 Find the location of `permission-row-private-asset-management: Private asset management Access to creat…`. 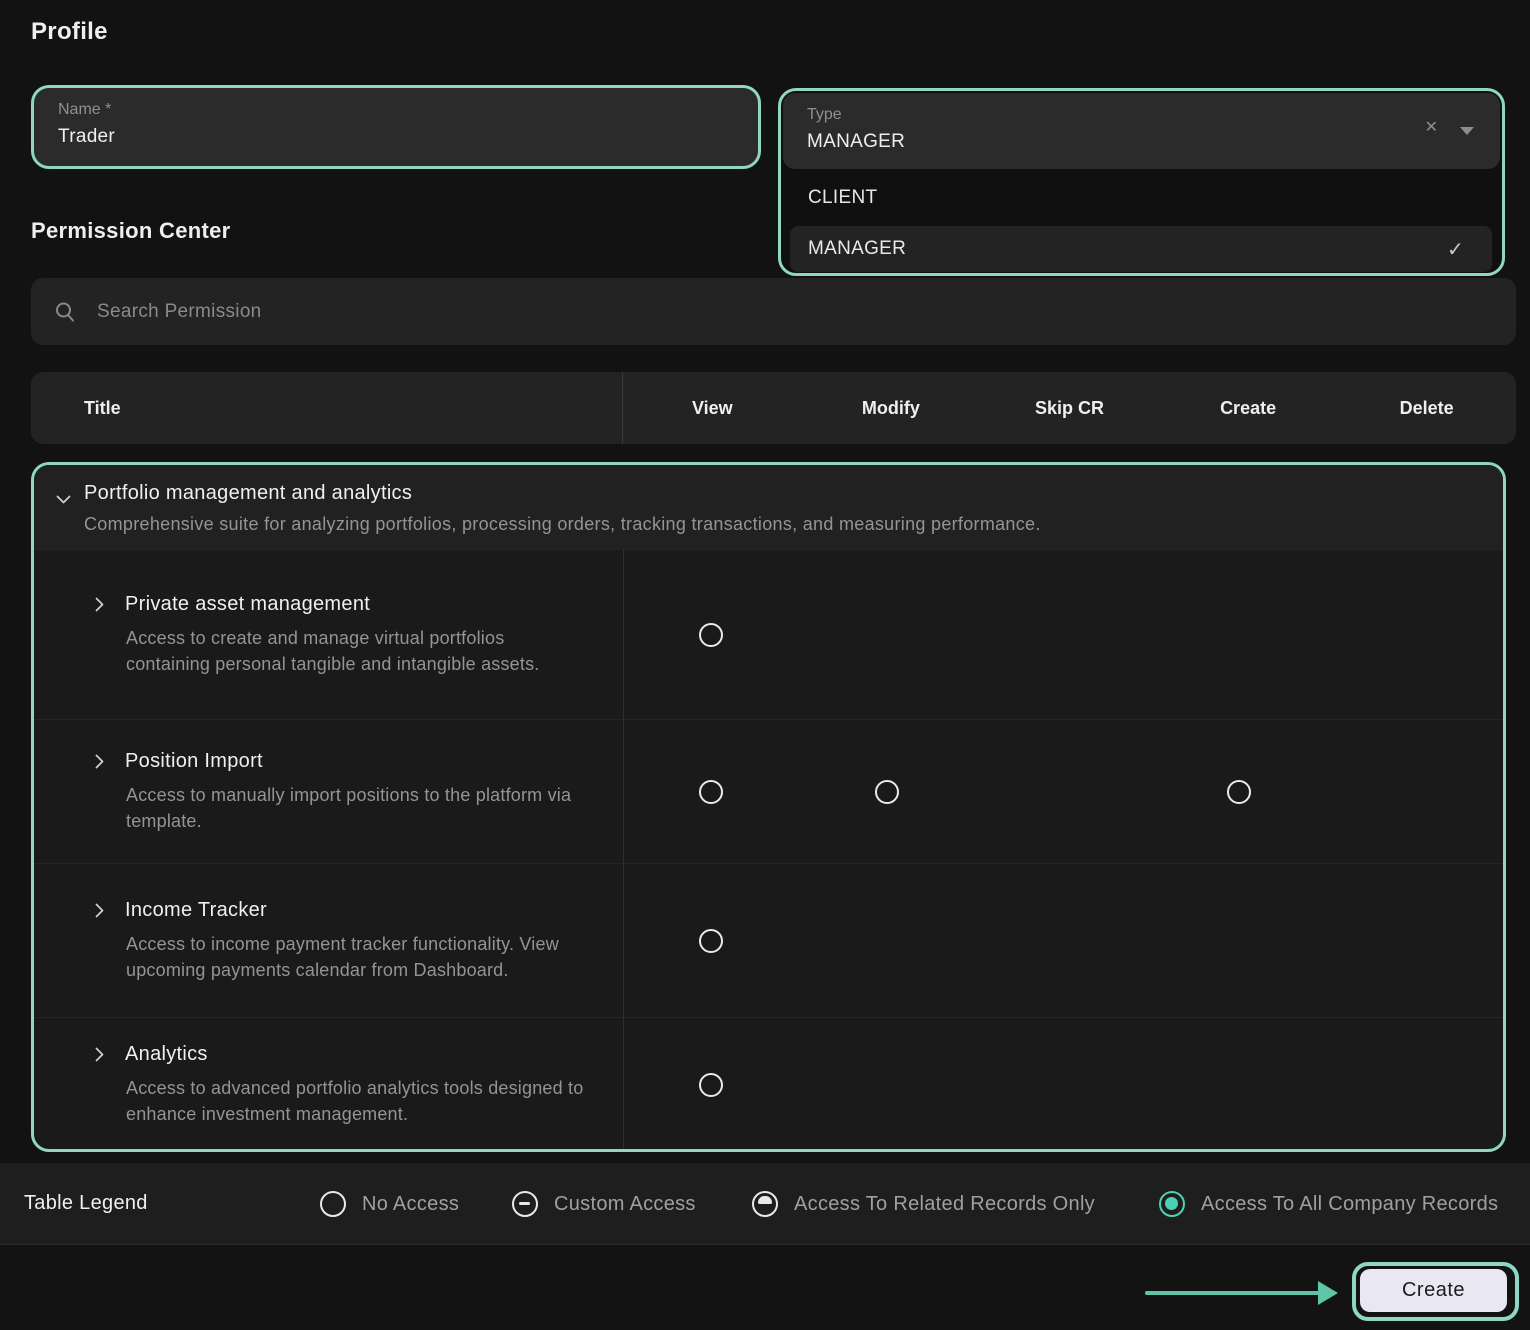

permission-row-private-asset-management: Private asset management Access to creat… is located at coordinates (768, 634).